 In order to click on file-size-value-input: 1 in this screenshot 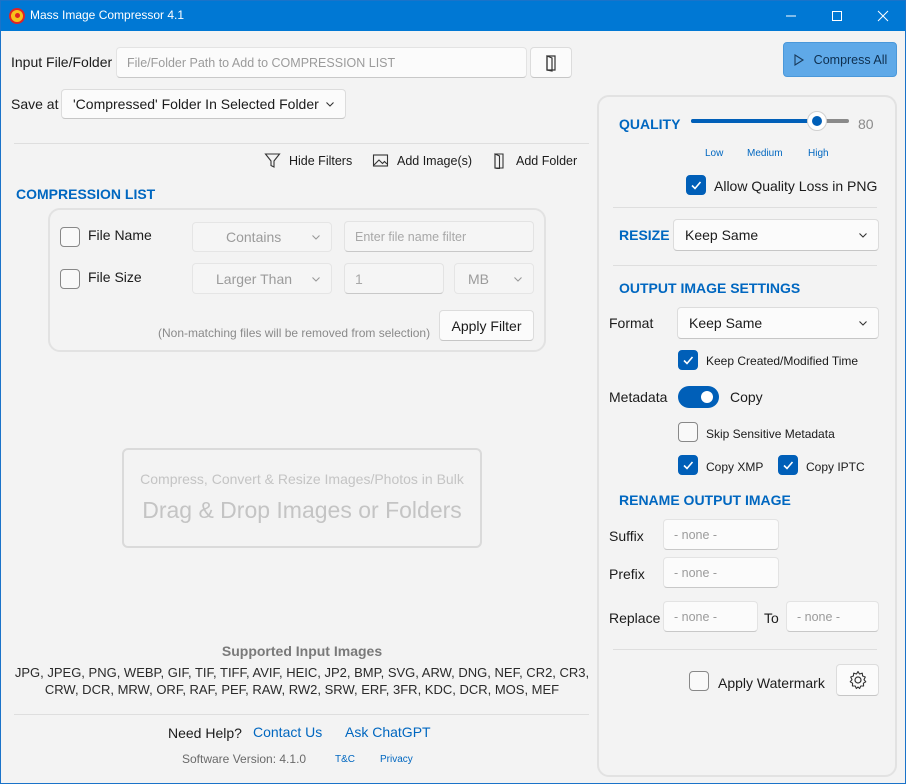, I will do `click(394, 278)`.